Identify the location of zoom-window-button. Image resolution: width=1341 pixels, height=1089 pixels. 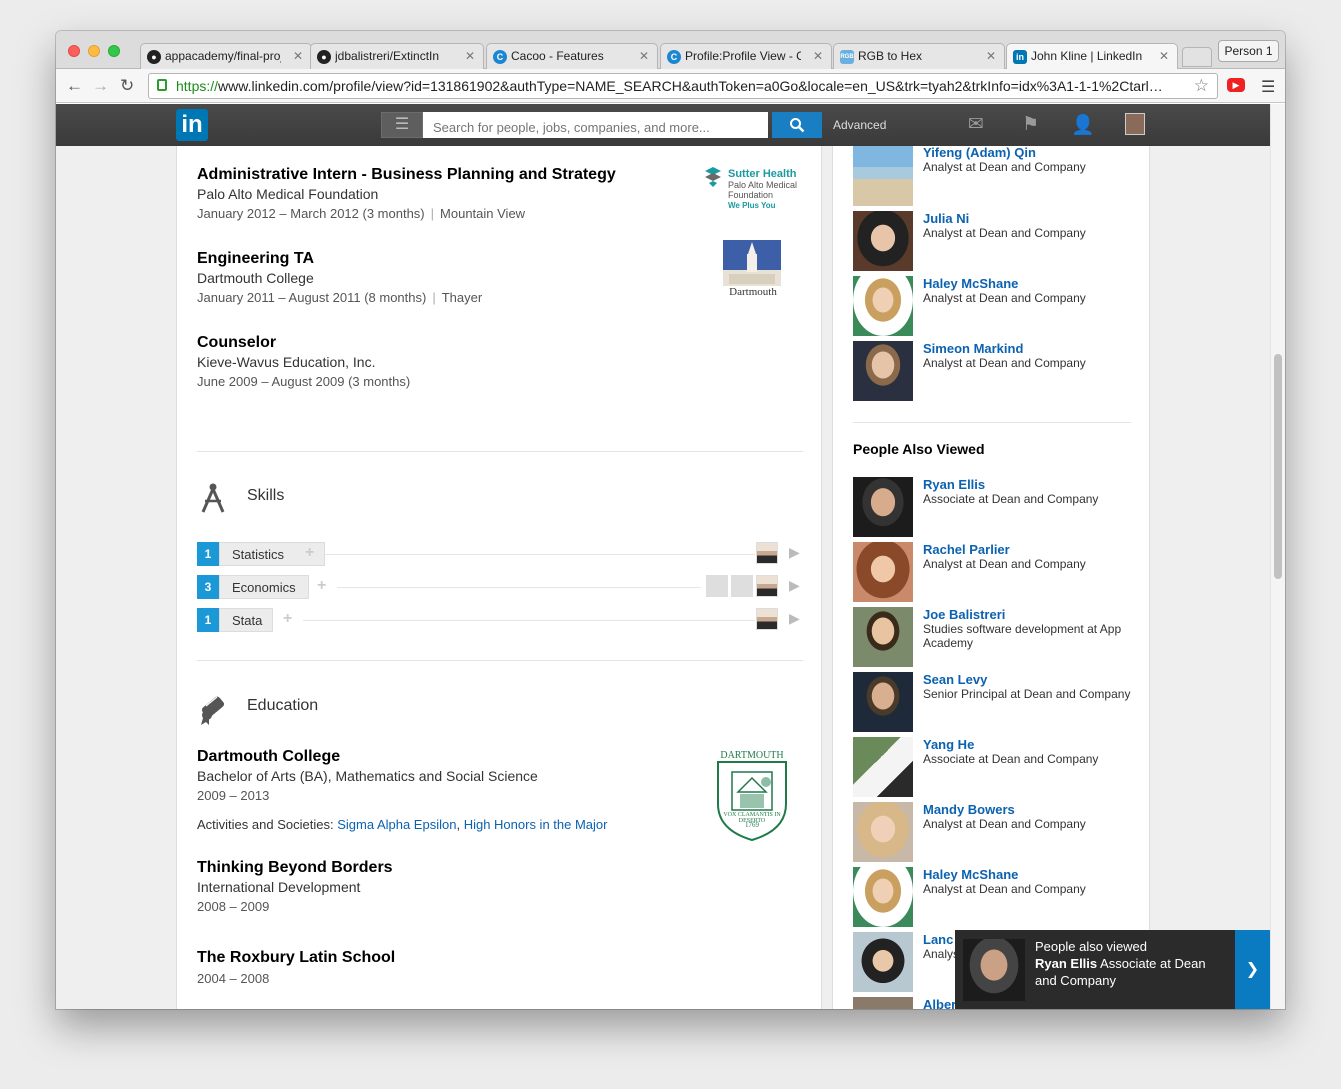
(114, 51).